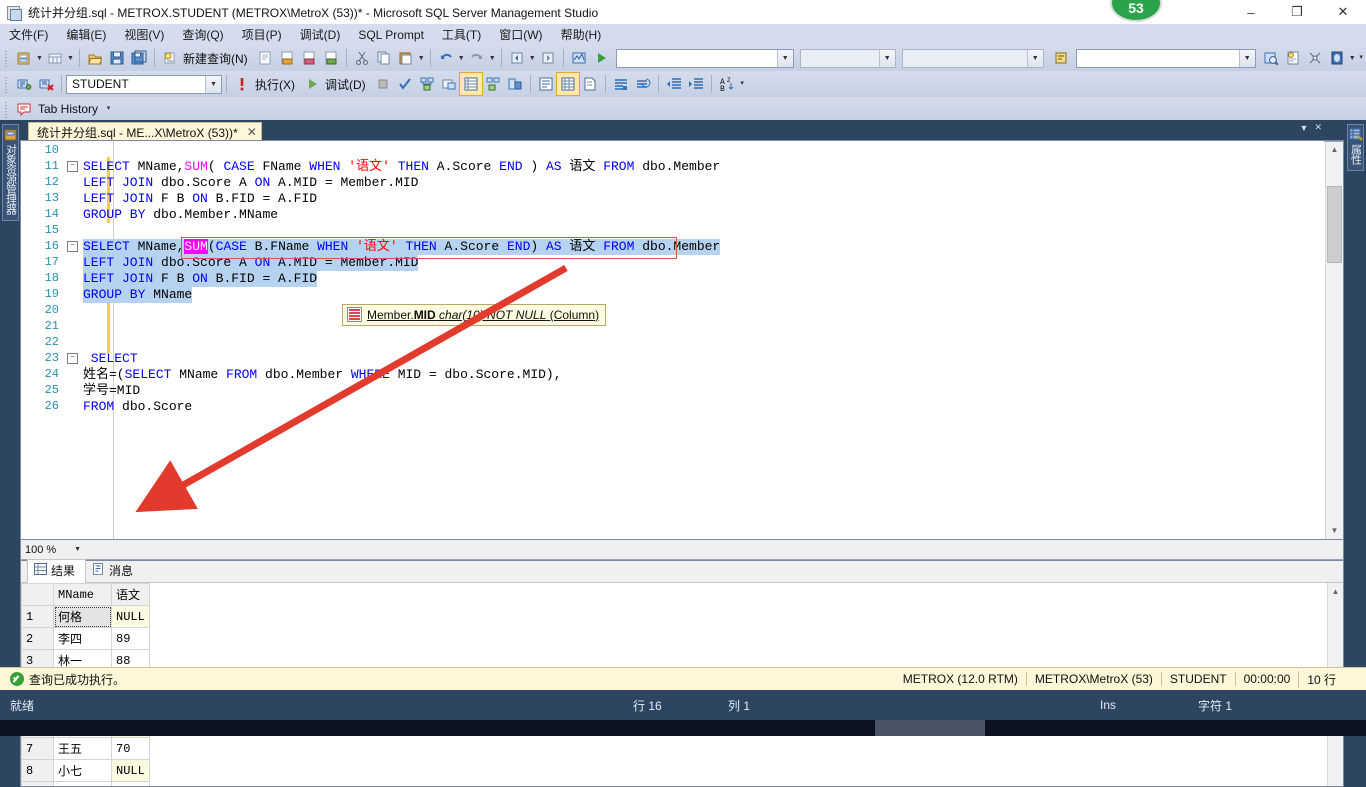 Image resolution: width=1366 pixels, height=787 pixels. I want to click on disconnect-icon, so click(46, 84).